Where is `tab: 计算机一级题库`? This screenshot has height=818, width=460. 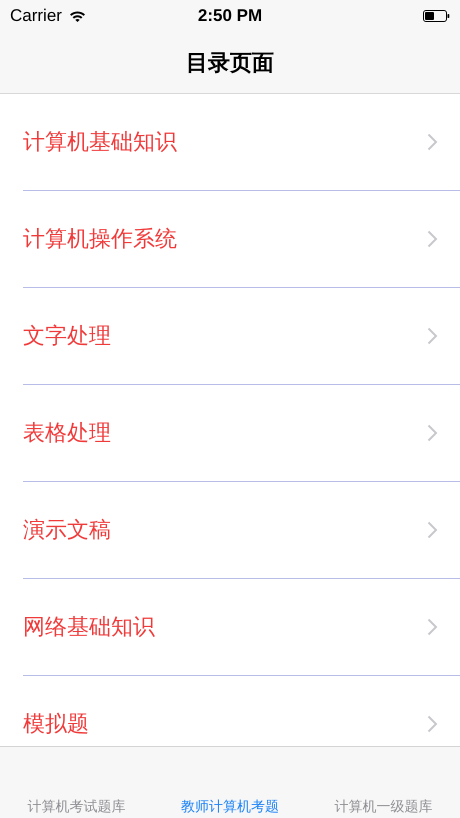 tab: 计算机一级题库 is located at coordinates (383, 807).